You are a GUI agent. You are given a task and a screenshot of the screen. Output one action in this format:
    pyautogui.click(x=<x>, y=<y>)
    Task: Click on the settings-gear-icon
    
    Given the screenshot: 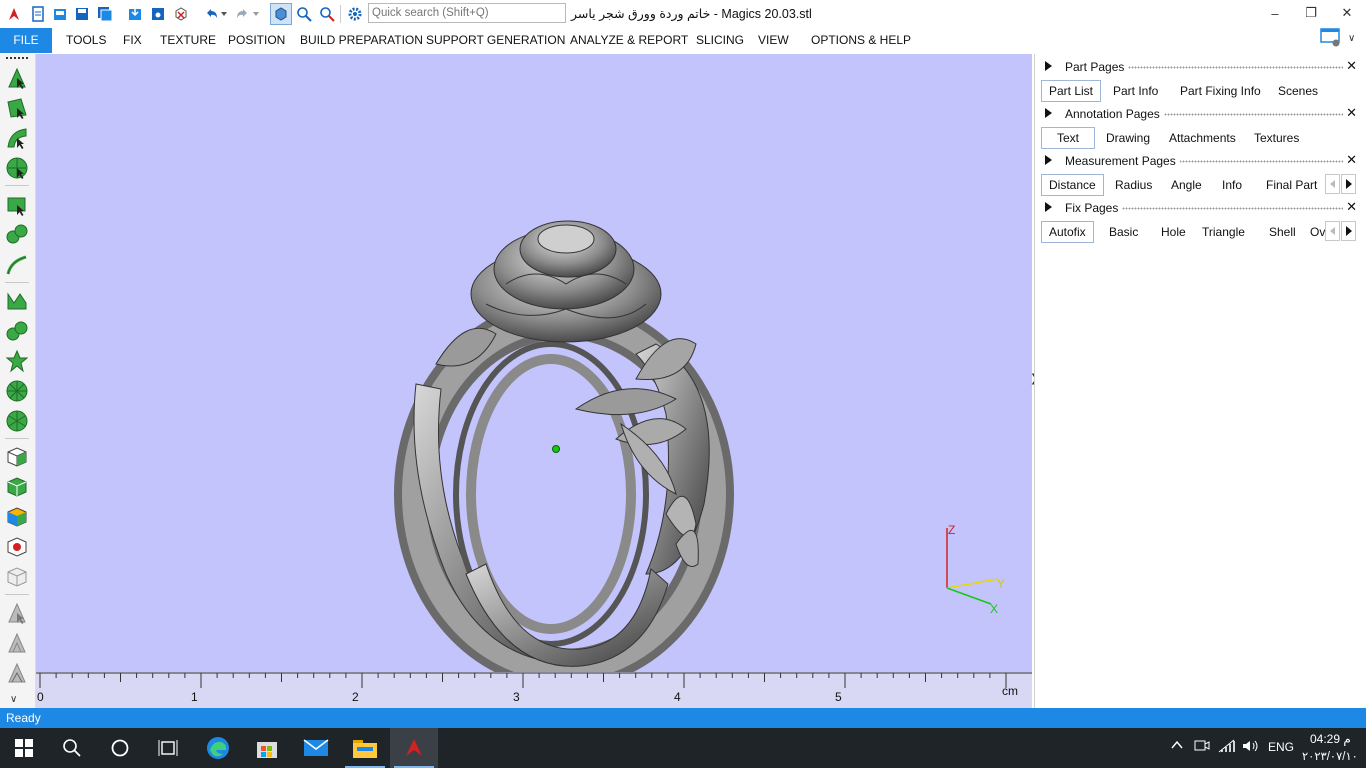 What is the action you would take?
    pyautogui.click(x=355, y=14)
    